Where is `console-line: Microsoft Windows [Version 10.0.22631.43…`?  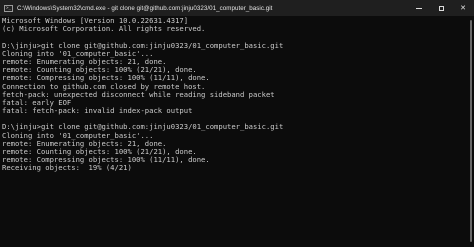 console-line: Microsoft Windows [Version 10.0.22631.43… is located at coordinates (95, 21).